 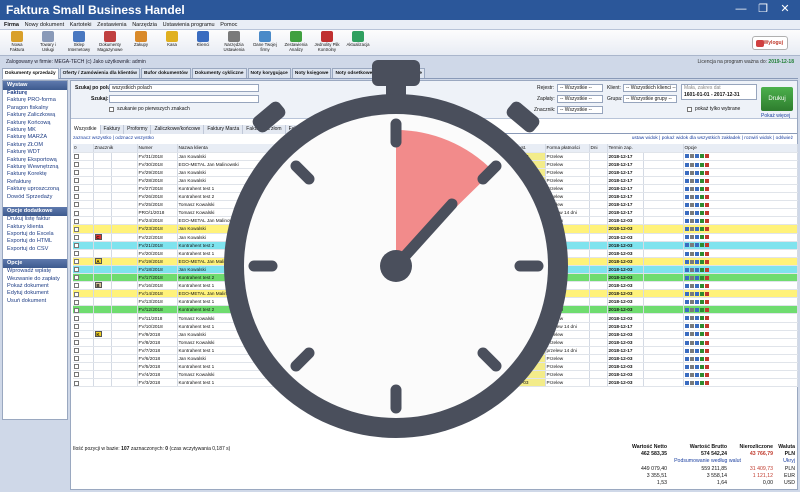 What do you see at coordinates (35, 167) in the screenshot?
I see `sidebar-item: Fakturę Wewnętrzną` at bounding box center [35, 167].